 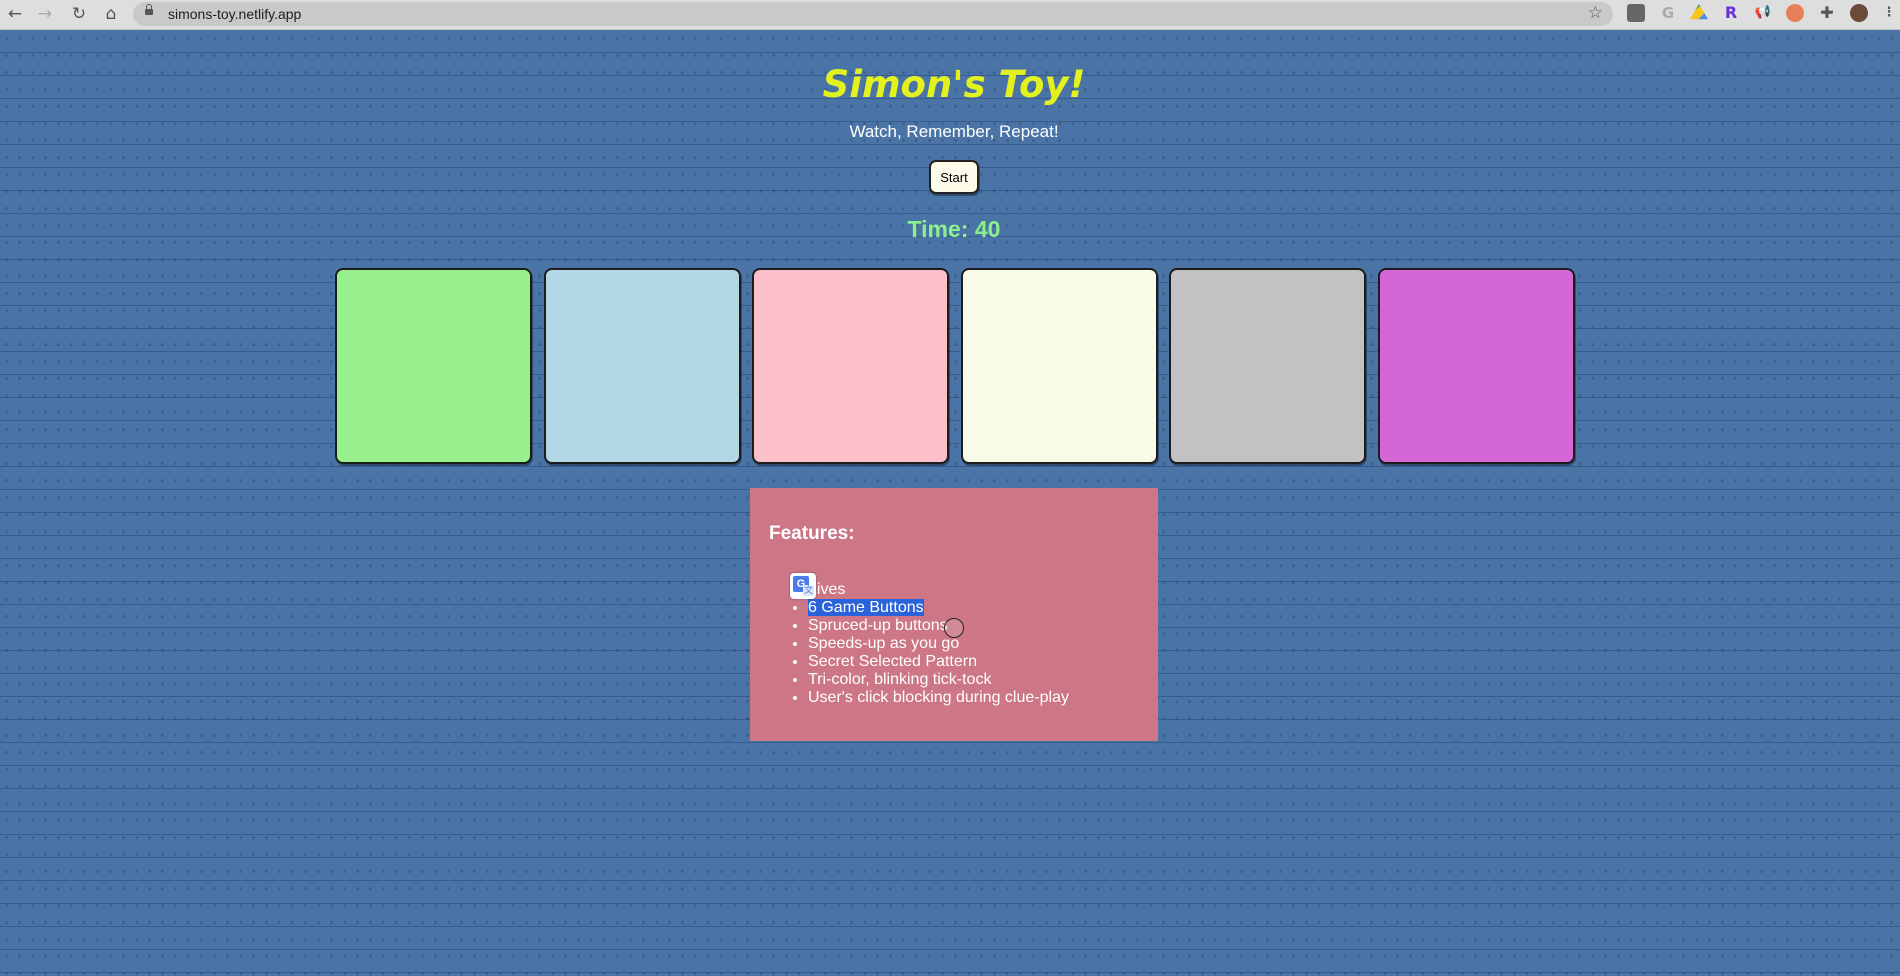 I want to click on timer-value: 40, so click(x=987, y=229).